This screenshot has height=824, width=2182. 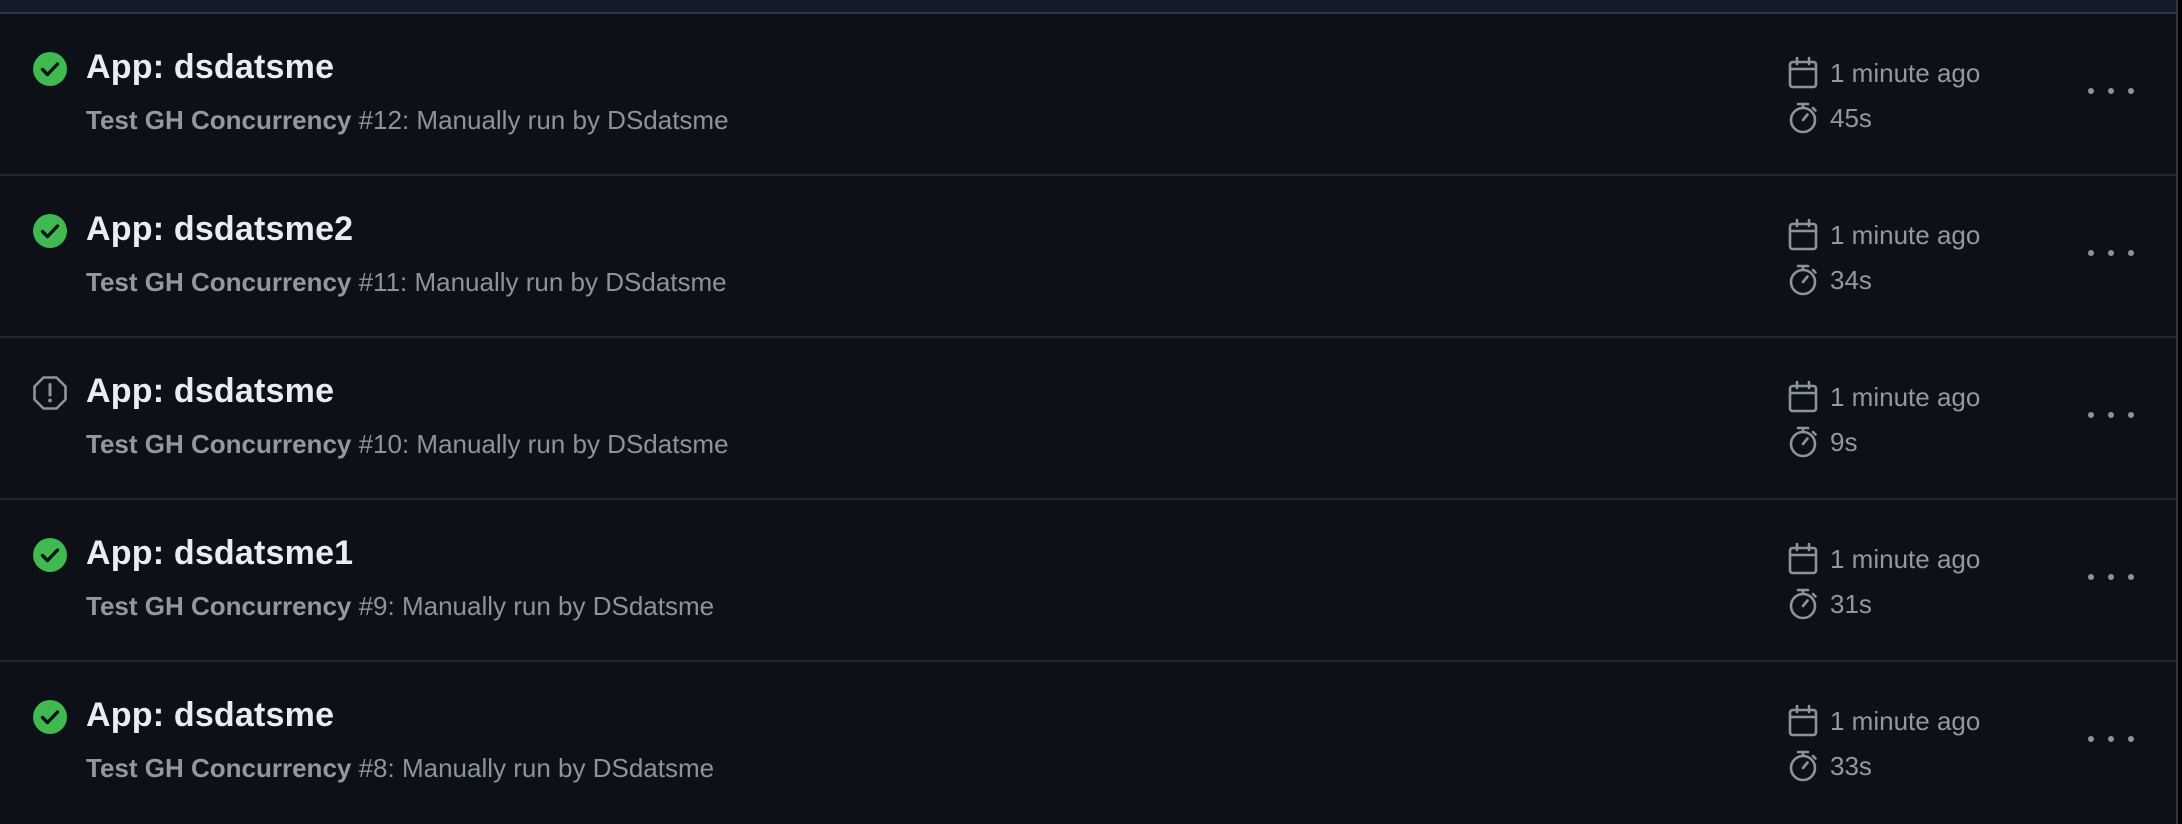 I want to click on run-duration: 33s, so click(x=1829, y=766).